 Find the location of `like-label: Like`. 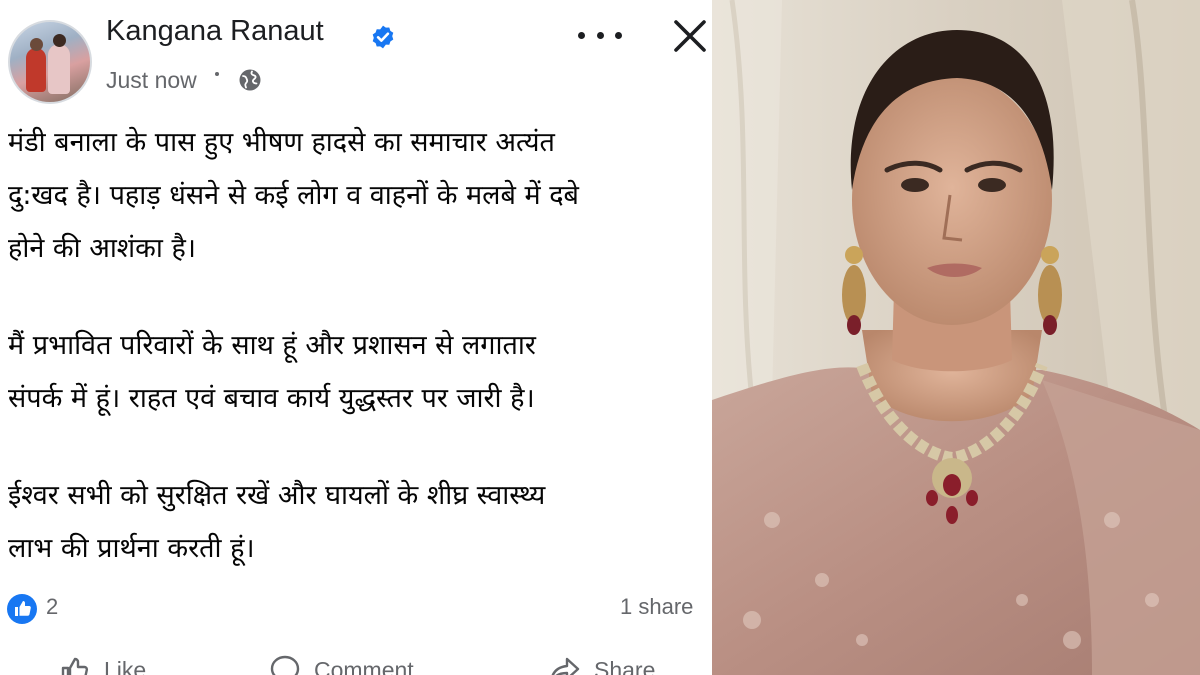

like-label: Like is located at coordinates (125, 665).